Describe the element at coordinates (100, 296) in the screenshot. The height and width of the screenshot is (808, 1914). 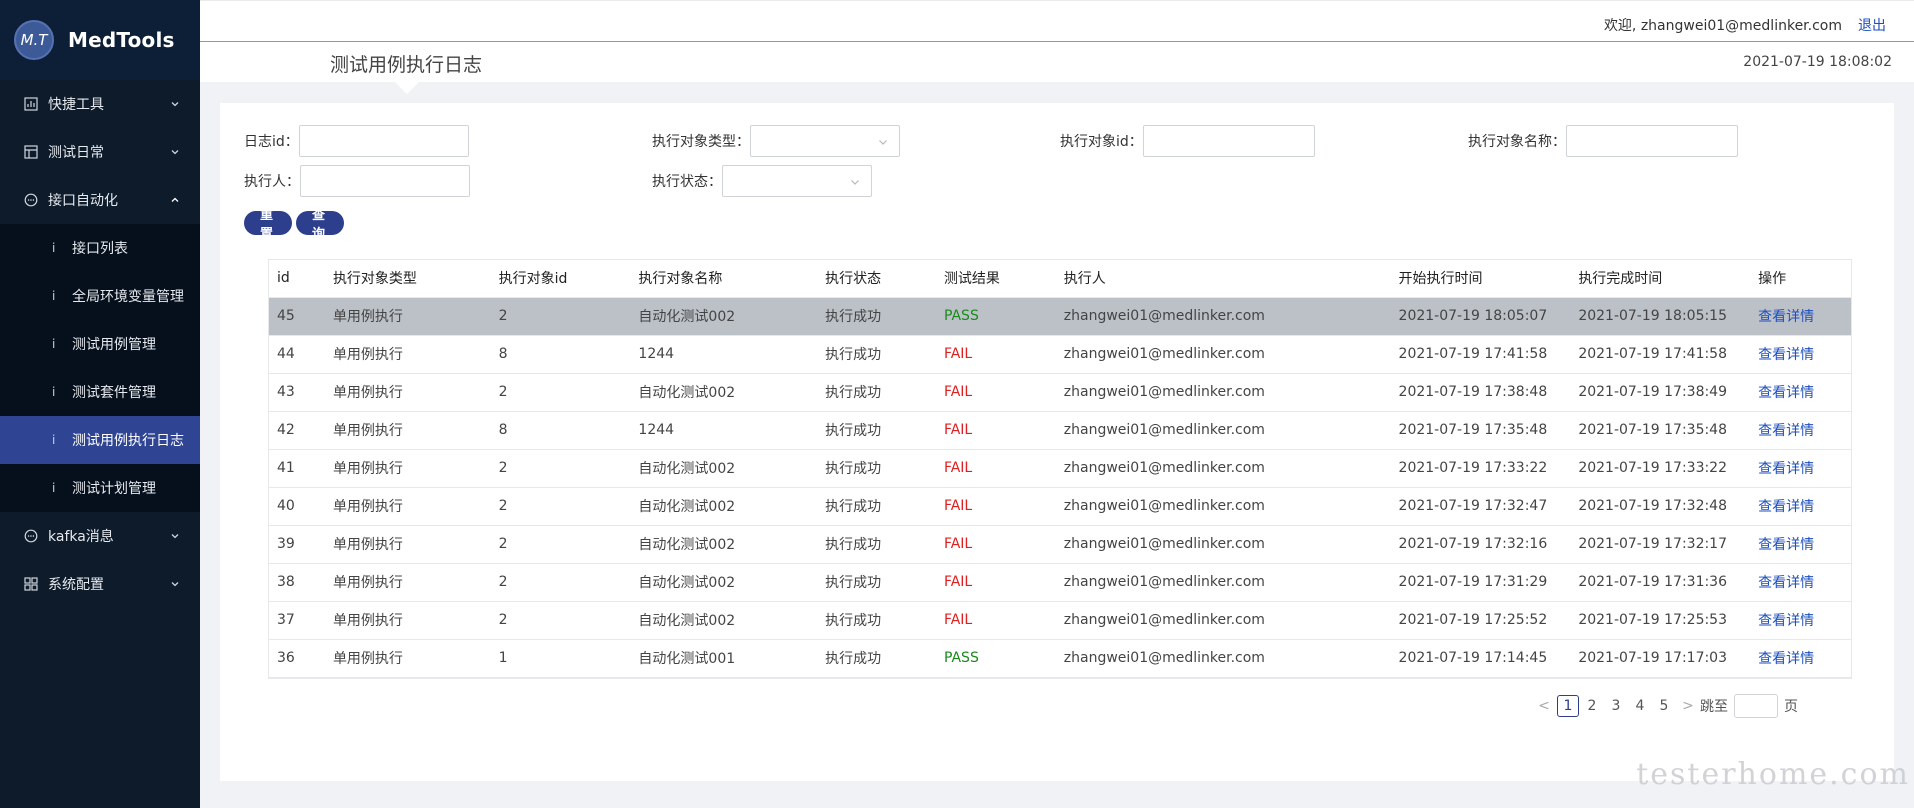
I see `sidebar-item-global-env-vars: i 全局环境变量管理` at that location.